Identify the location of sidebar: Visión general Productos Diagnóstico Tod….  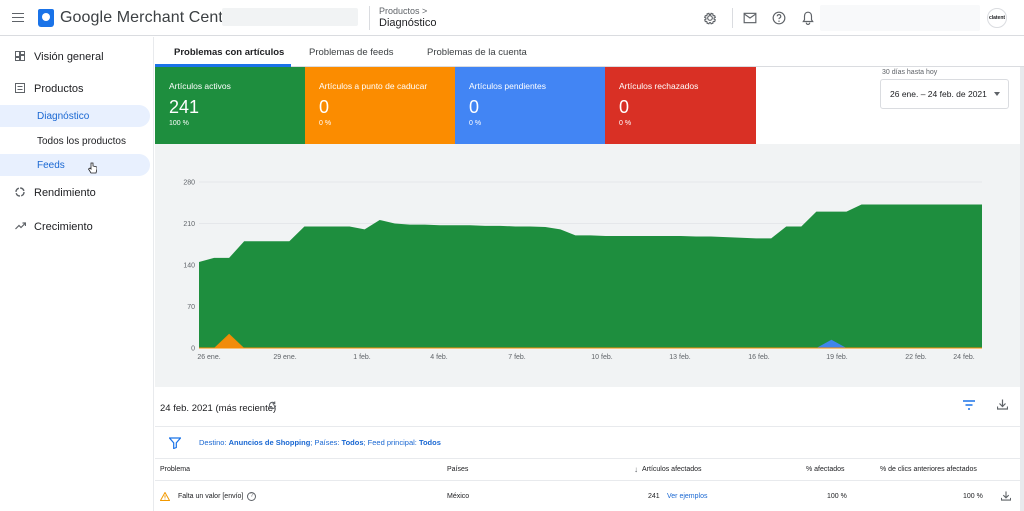
(77, 274).